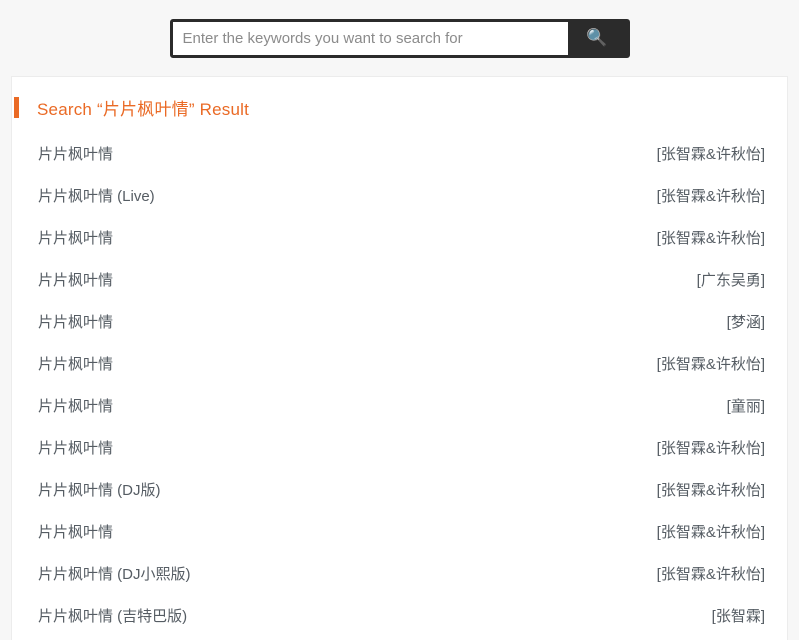 This screenshot has width=799, height=640. Describe the element at coordinates (99, 491) in the screenshot. I see `row-title: 片片枫叶情 (DJ版)` at that location.